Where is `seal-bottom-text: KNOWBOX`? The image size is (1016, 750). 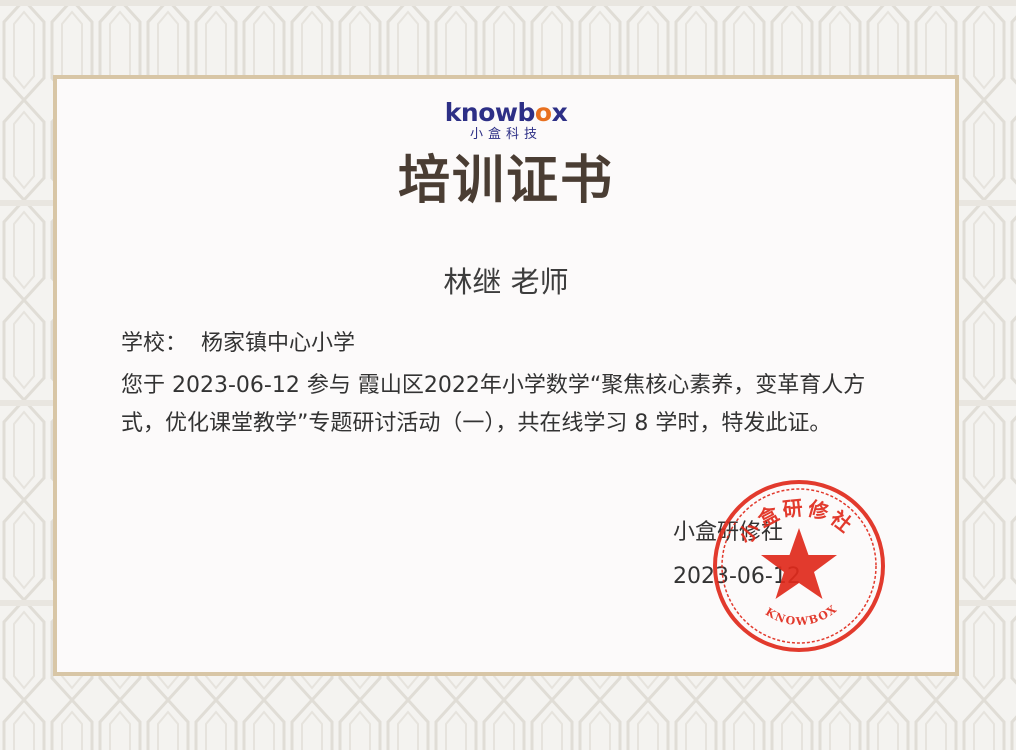 seal-bottom-text: KNOWBOX is located at coordinates (801, 615).